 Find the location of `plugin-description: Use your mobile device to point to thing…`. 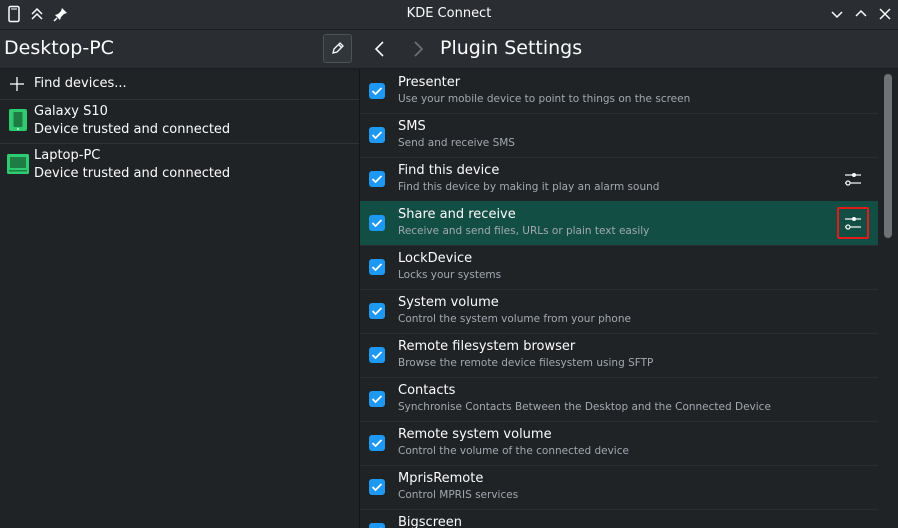

plugin-description: Use your mobile device to point to thing… is located at coordinates (544, 99).